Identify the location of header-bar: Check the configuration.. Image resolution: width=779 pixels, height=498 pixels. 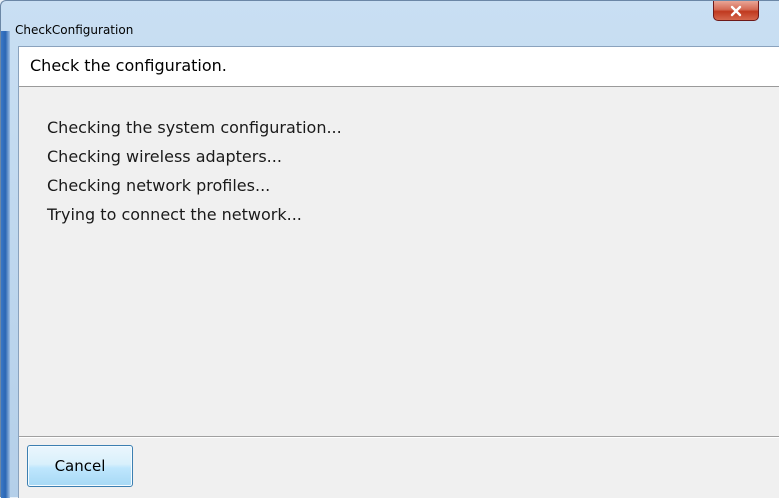
(399, 66).